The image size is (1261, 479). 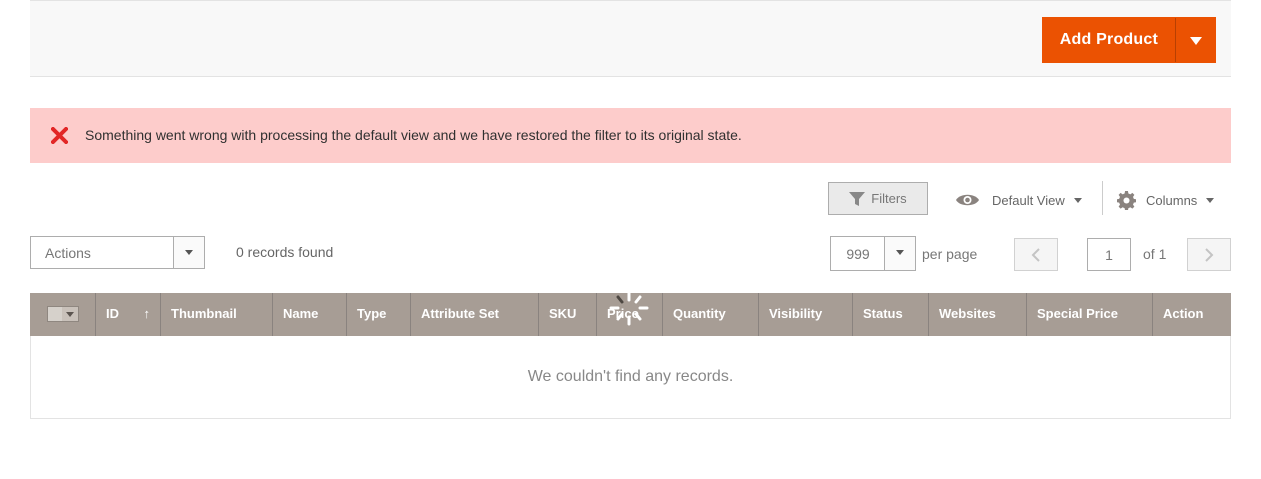 What do you see at coordinates (128, 314) in the screenshot?
I see `column-header-id: ID ↑` at bounding box center [128, 314].